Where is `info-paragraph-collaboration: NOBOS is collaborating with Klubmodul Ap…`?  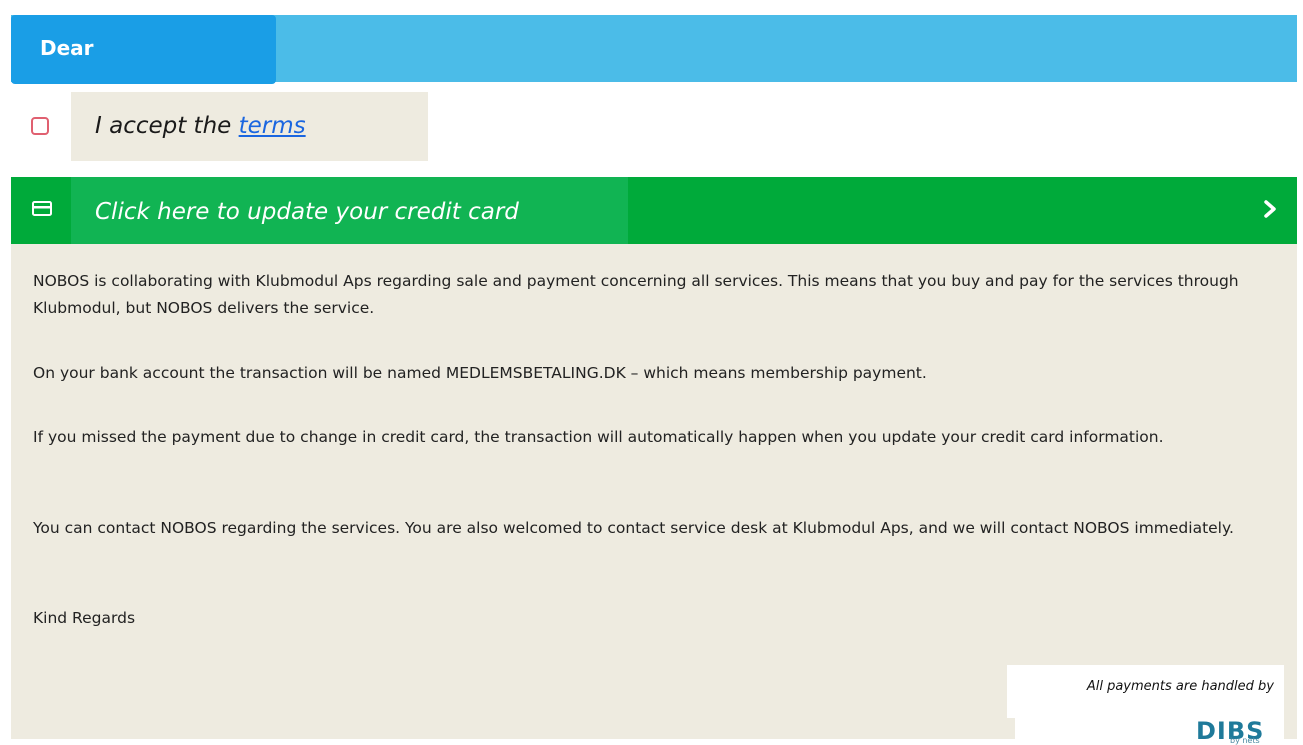 info-paragraph-collaboration: NOBOS is collaborating with Klubmodul Ap… is located at coordinates (636, 294).